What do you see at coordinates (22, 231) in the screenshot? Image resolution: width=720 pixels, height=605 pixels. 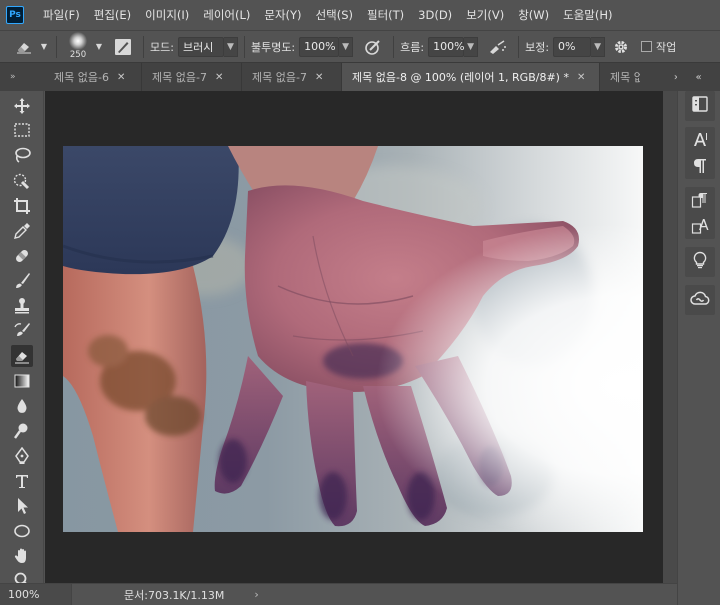 I see `eyedropper-tool-icon` at bounding box center [22, 231].